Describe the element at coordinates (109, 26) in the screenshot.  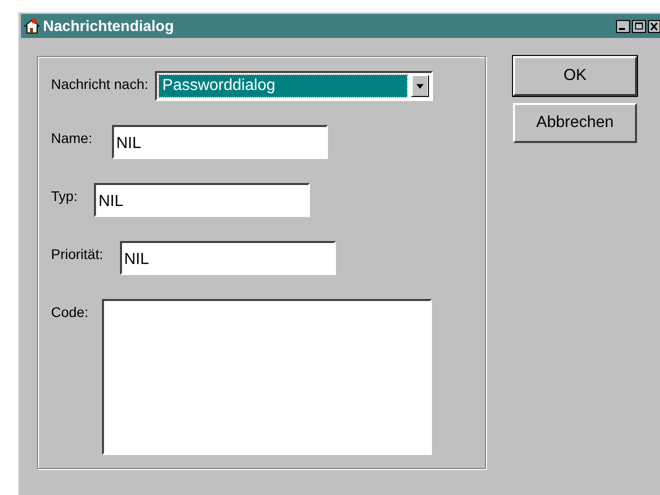
I see `window-title: Nachrichtendialog` at that location.